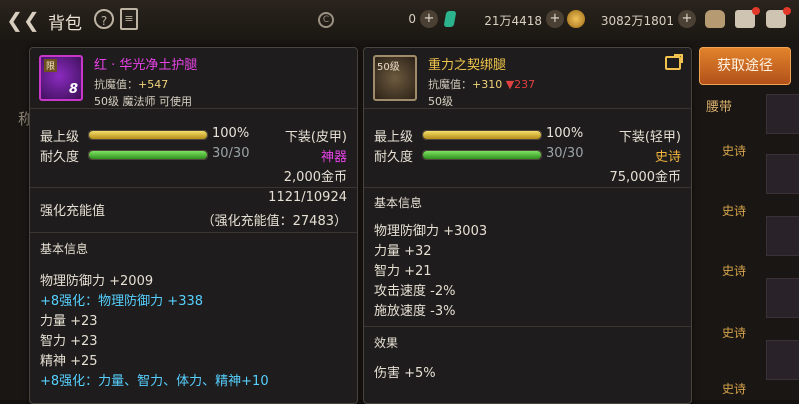 The height and width of the screenshot is (404, 799). Describe the element at coordinates (326, 20) in the screenshot. I see `c-coin-icon: C` at that location.